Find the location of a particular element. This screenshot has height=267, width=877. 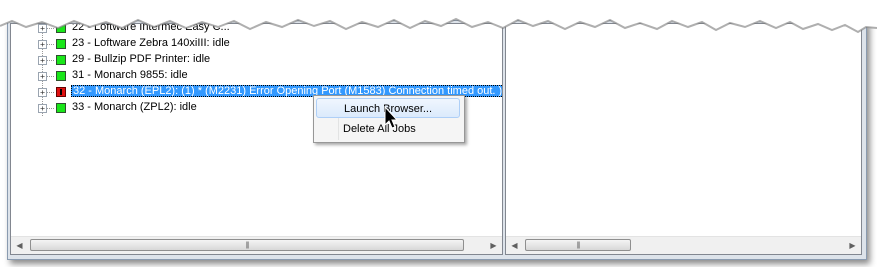

left-horizontal-scrollbar: ◀ ||| ▶ is located at coordinates (256, 245).